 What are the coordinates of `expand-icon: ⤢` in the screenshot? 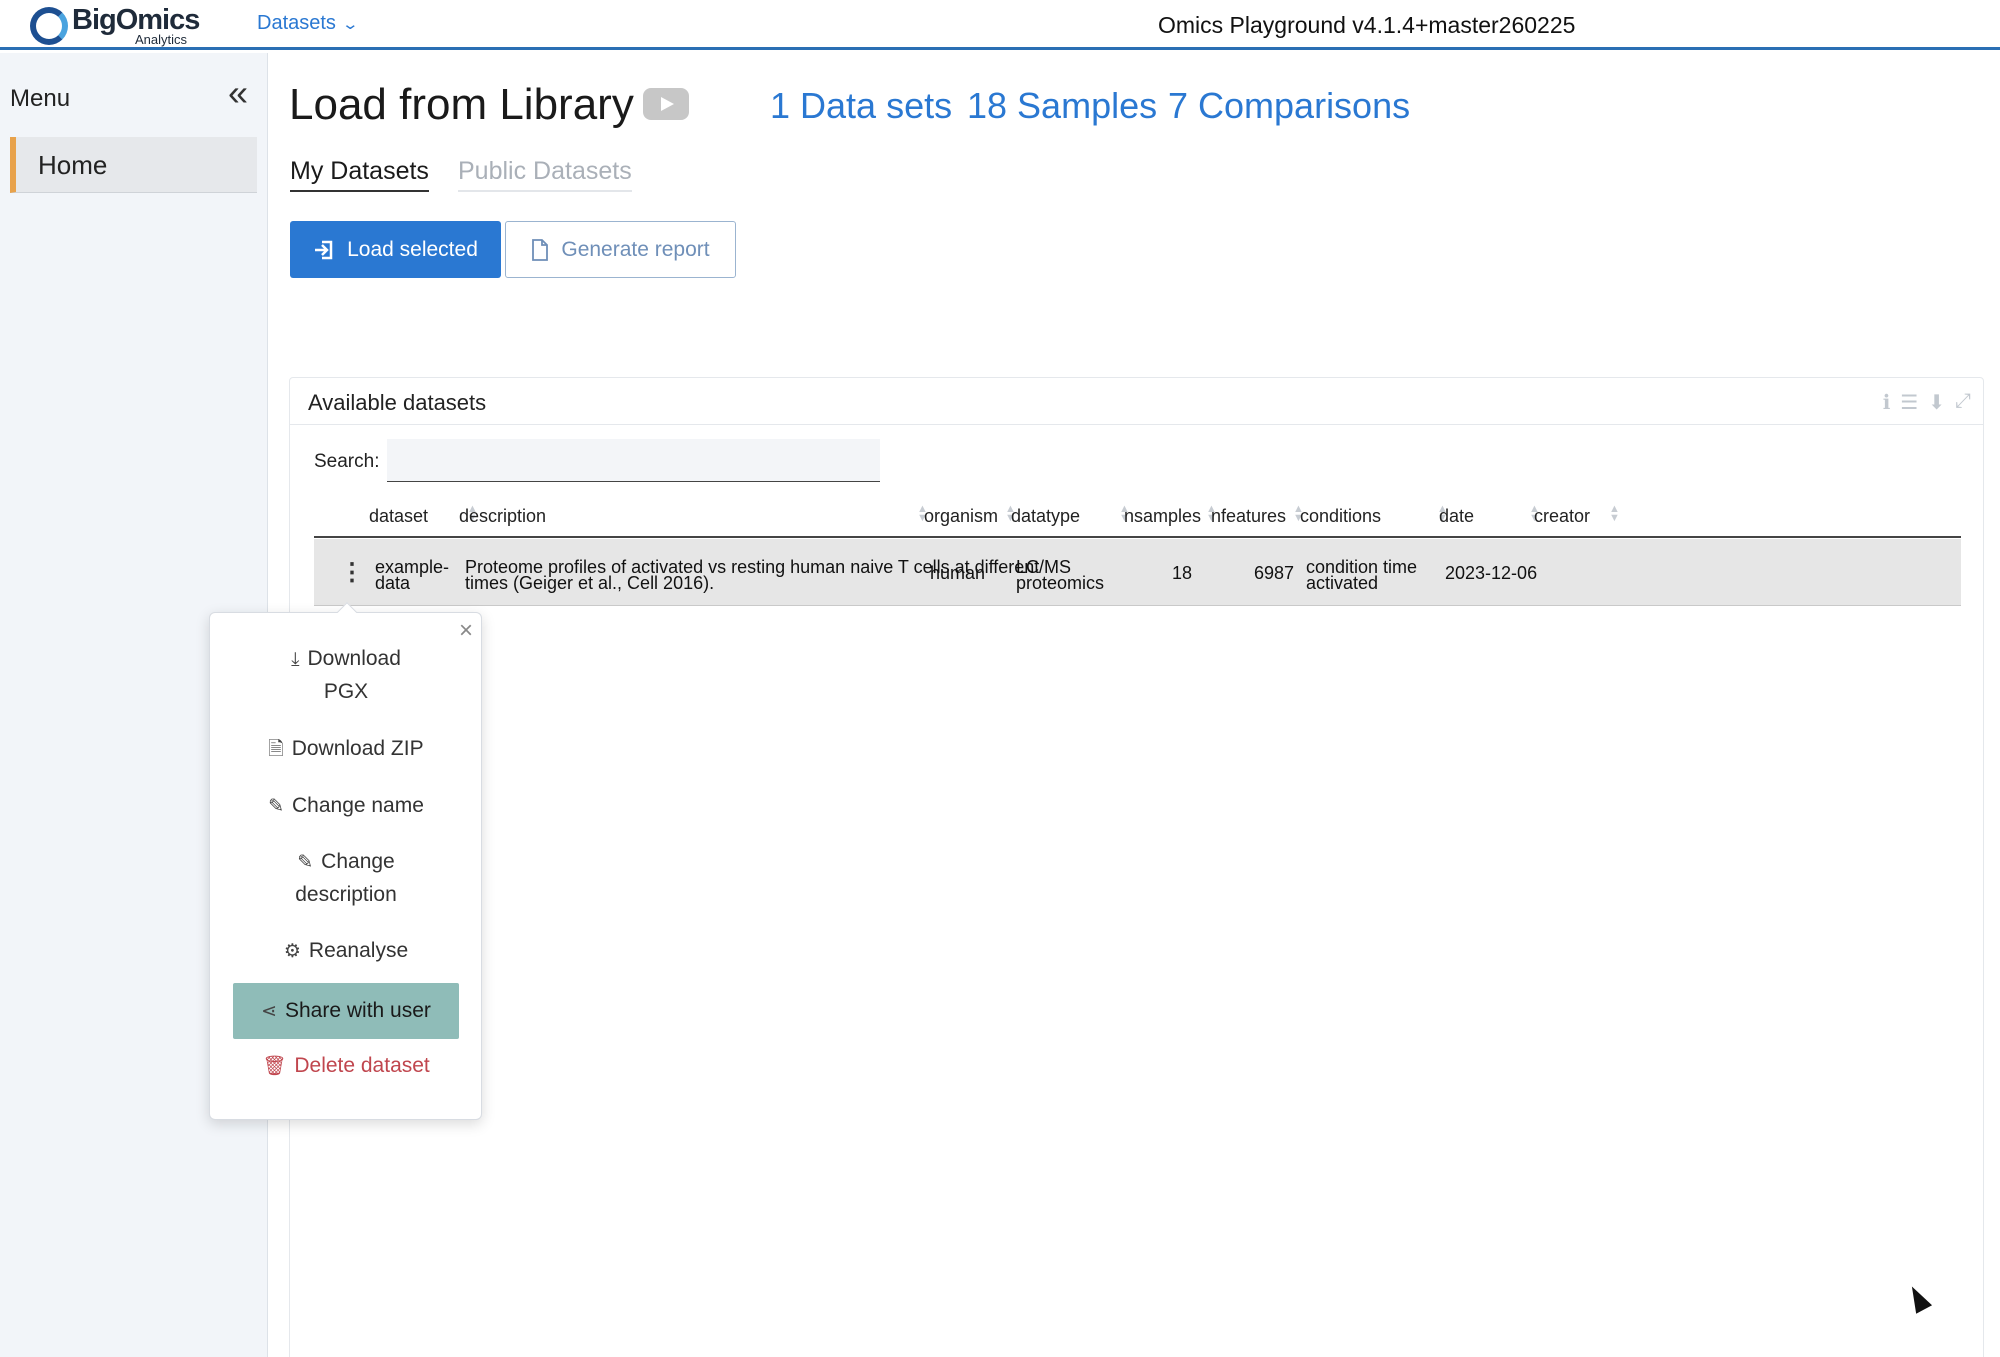 It's located at (1963, 402).